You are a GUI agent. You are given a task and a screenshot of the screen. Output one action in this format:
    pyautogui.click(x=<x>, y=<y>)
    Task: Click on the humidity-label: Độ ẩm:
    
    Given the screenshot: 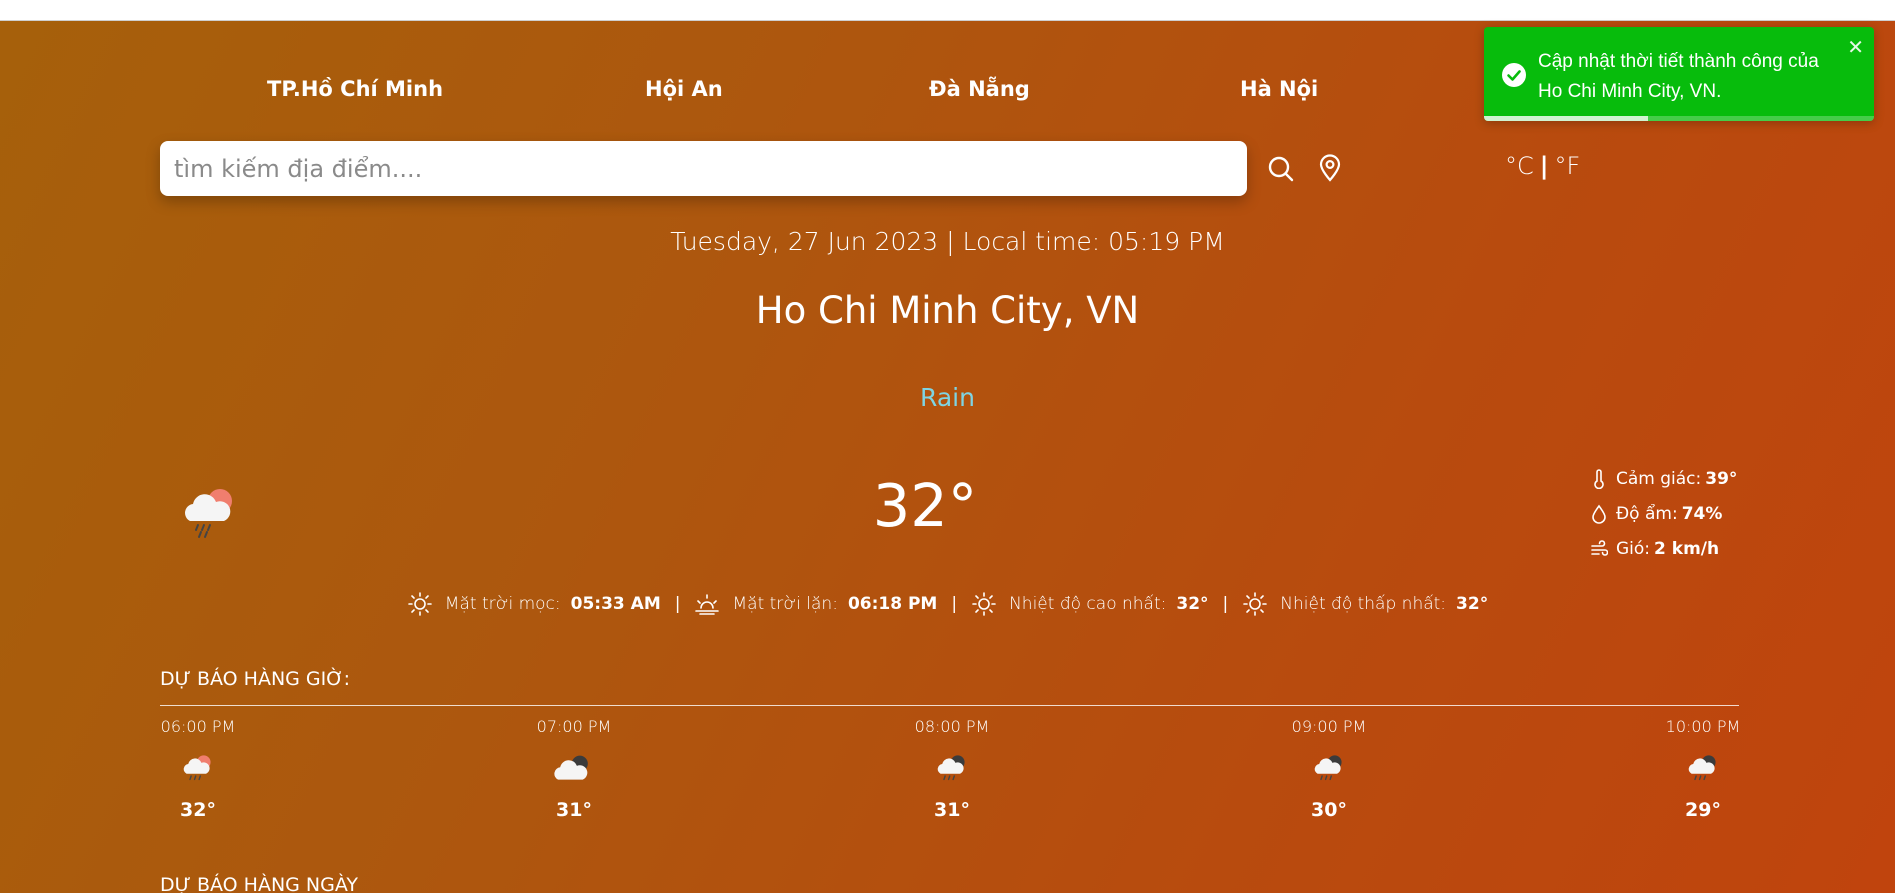 What is the action you would take?
    pyautogui.click(x=1647, y=513)
    